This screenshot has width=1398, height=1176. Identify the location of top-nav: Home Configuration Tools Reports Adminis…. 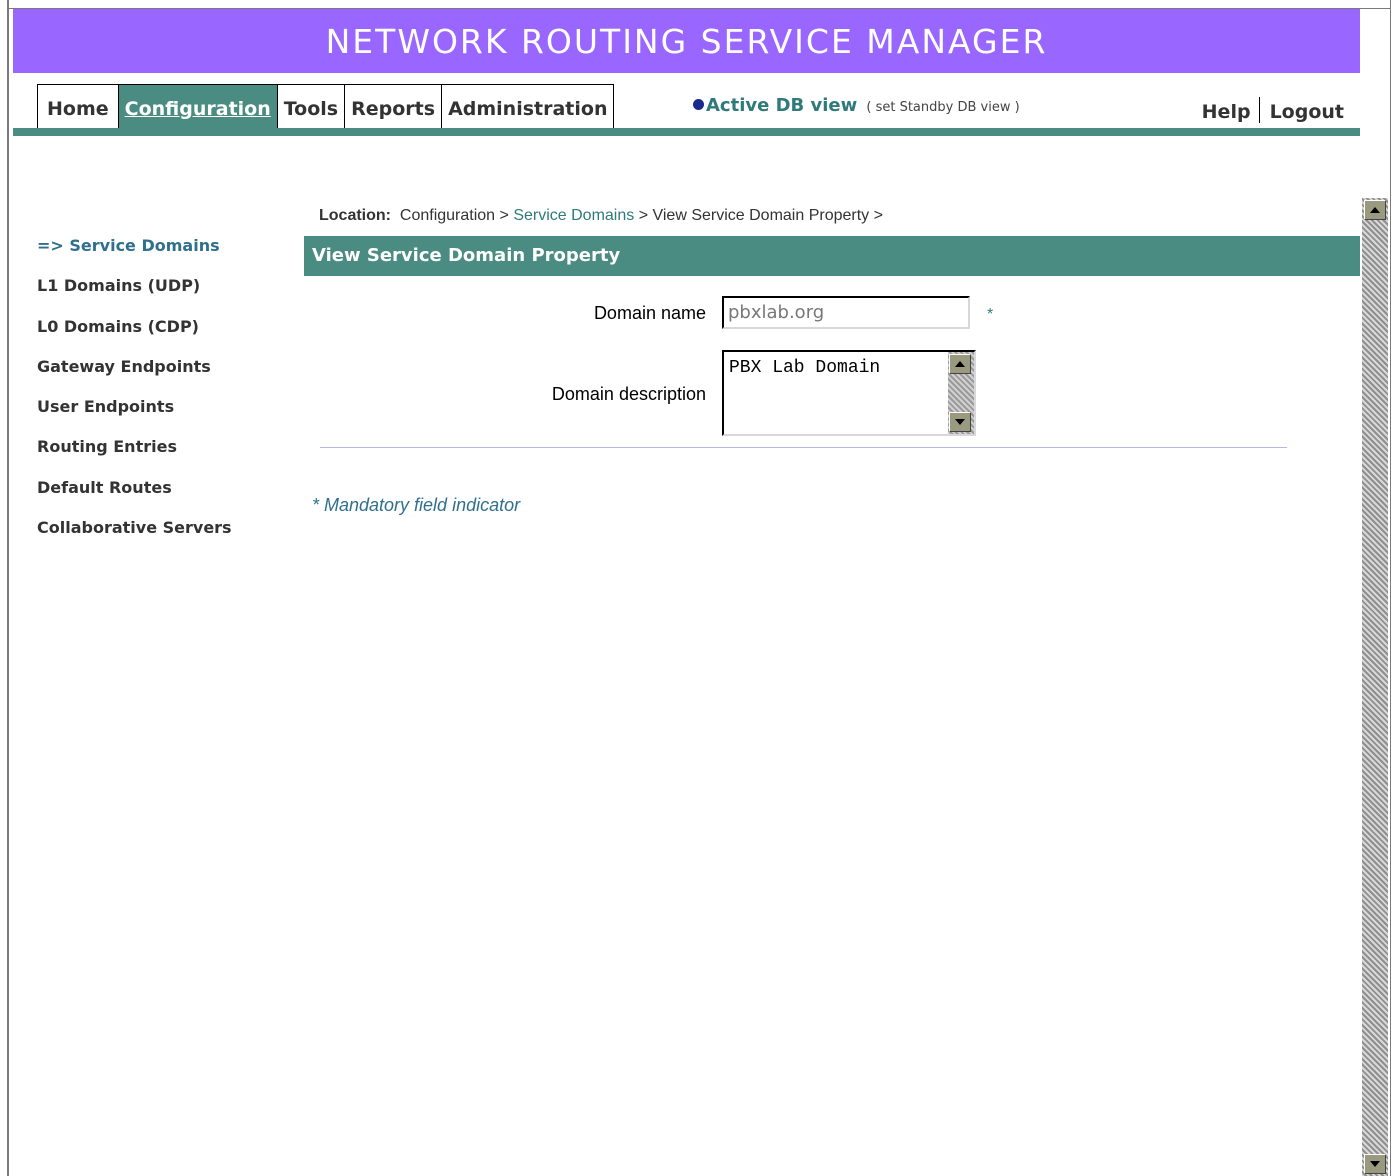
(686, 102).